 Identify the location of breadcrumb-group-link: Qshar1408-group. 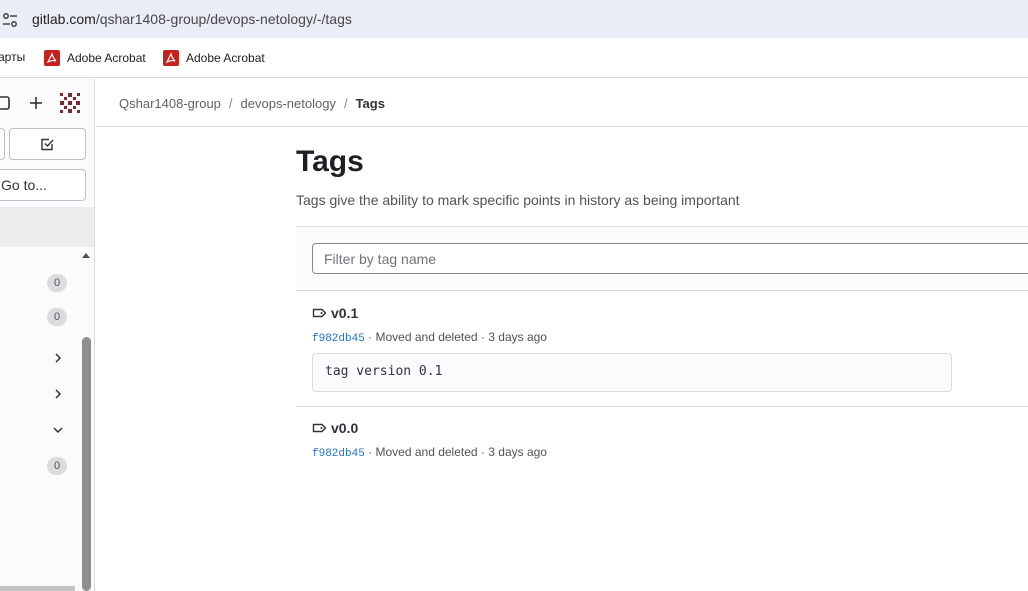
(170, 103).